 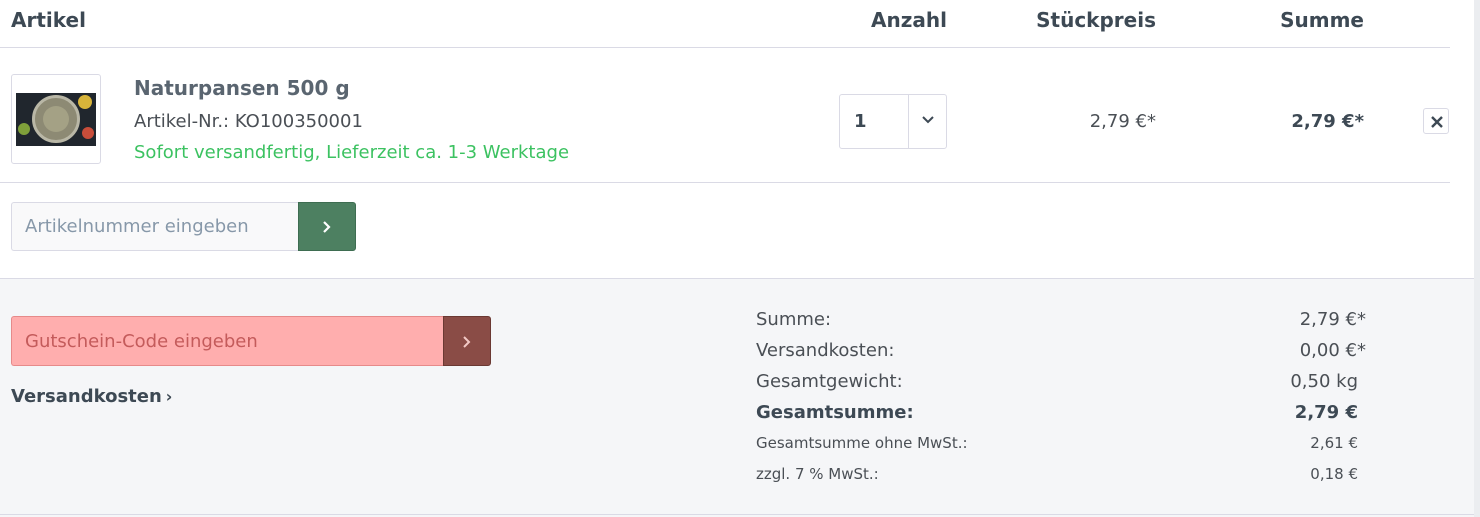 What do you see at coordinates (737, 514) in the screenshot?
I see `divider` at bounding box center [737, 514].